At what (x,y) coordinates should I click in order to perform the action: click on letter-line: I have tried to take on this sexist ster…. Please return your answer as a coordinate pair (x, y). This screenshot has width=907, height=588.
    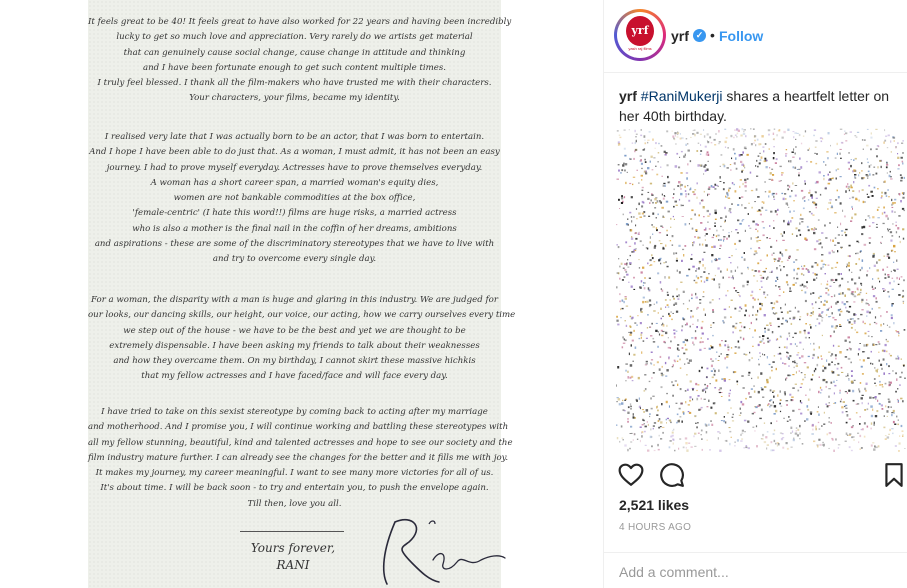
    Looking at the image, I should click on (294, 412).